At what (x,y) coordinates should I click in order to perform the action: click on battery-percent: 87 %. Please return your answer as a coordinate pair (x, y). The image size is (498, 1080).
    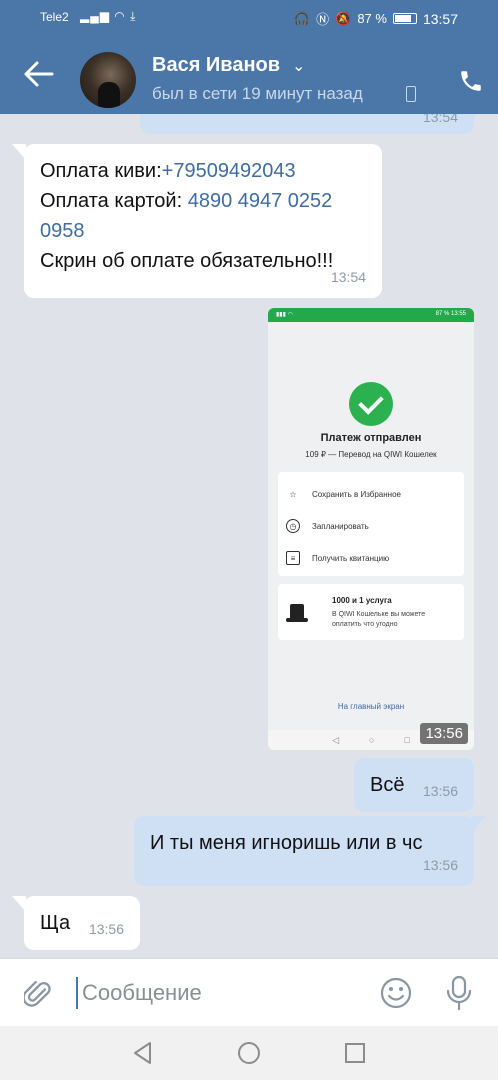
    Looking at the image, I should click on (372, 18).